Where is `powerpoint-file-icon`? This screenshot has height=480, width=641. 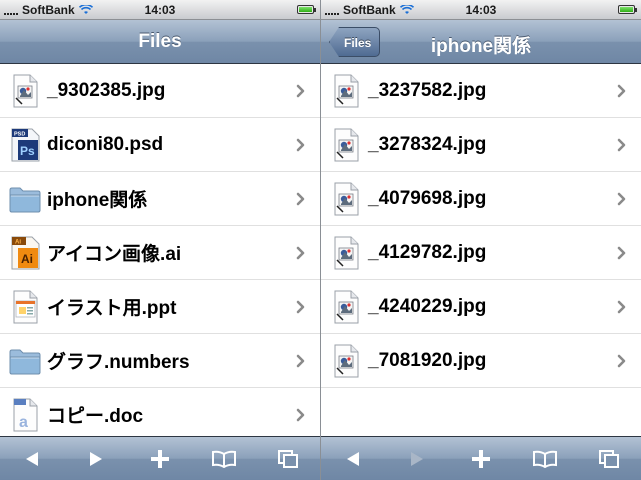 powerpoint-file-icon is located at coordinates (25, 307).